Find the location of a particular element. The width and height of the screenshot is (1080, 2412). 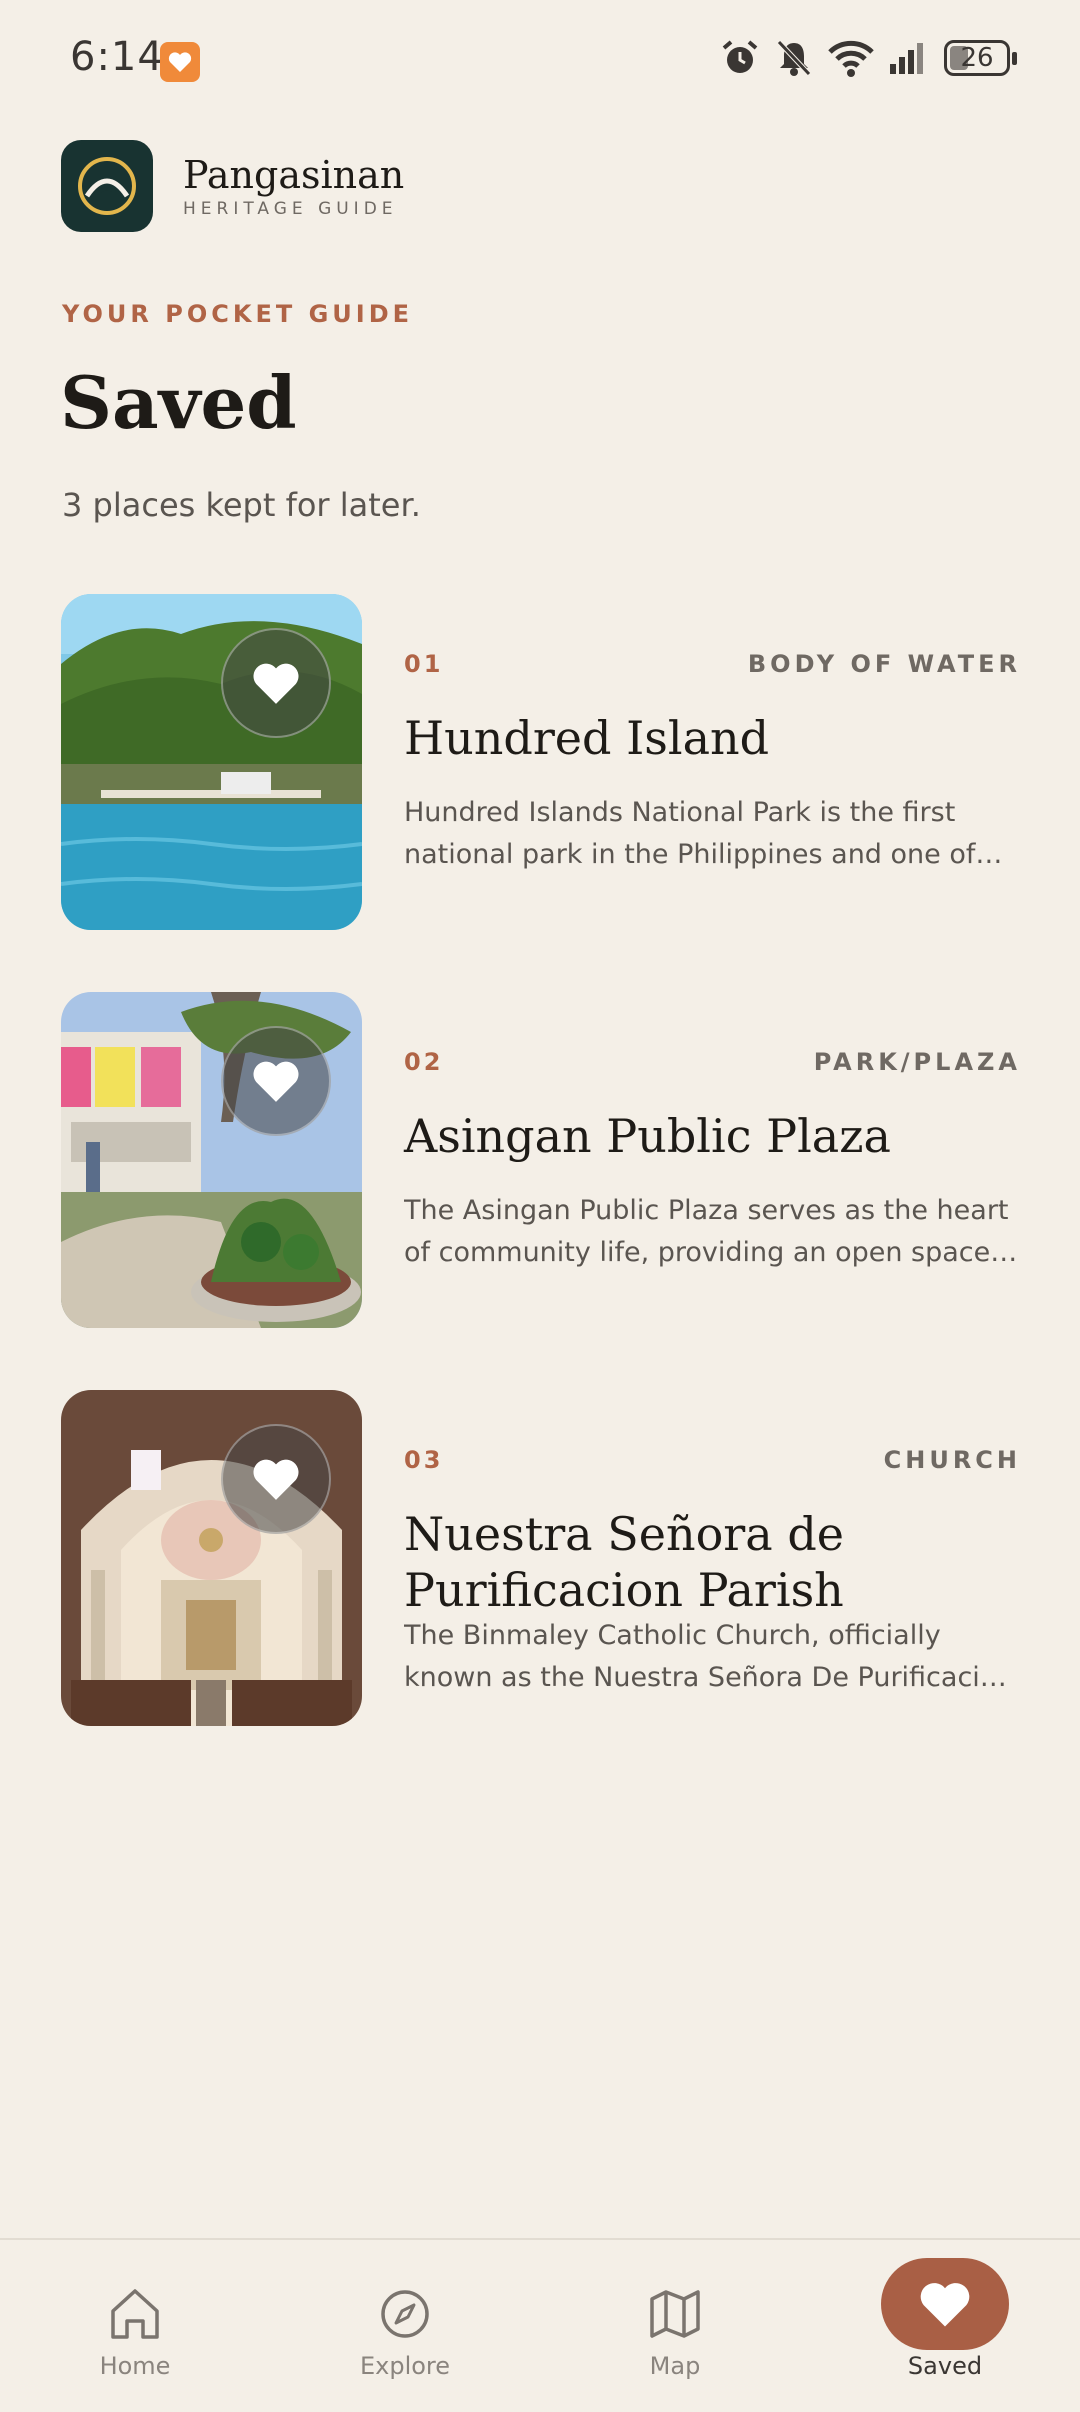

brand-subtitle: HERITAGE GUIDE is located at coordinates (290, 209).